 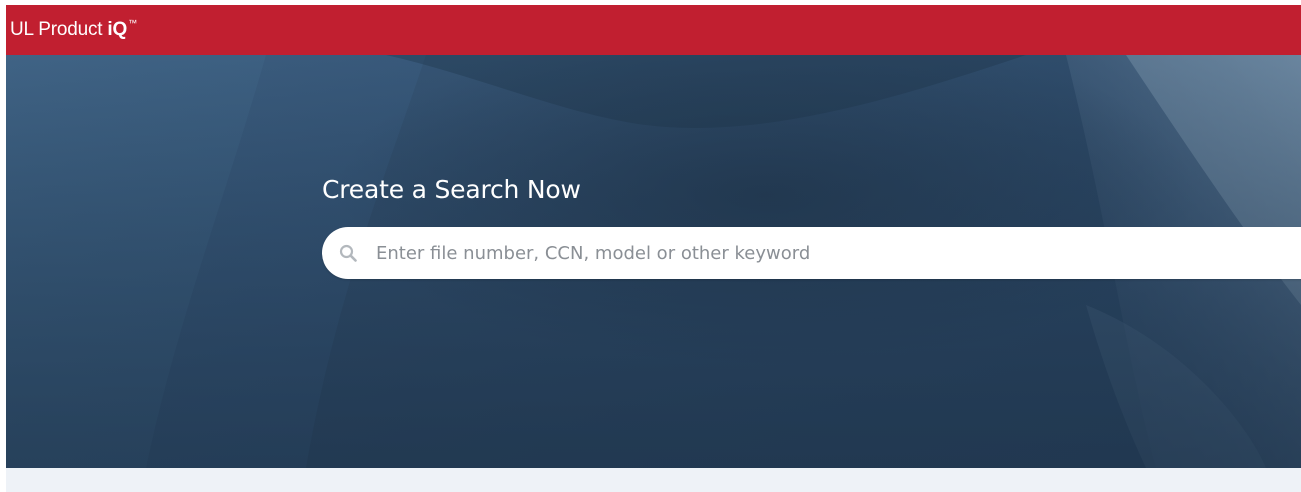 I want to click on search-box, so click(x=811, y=253).